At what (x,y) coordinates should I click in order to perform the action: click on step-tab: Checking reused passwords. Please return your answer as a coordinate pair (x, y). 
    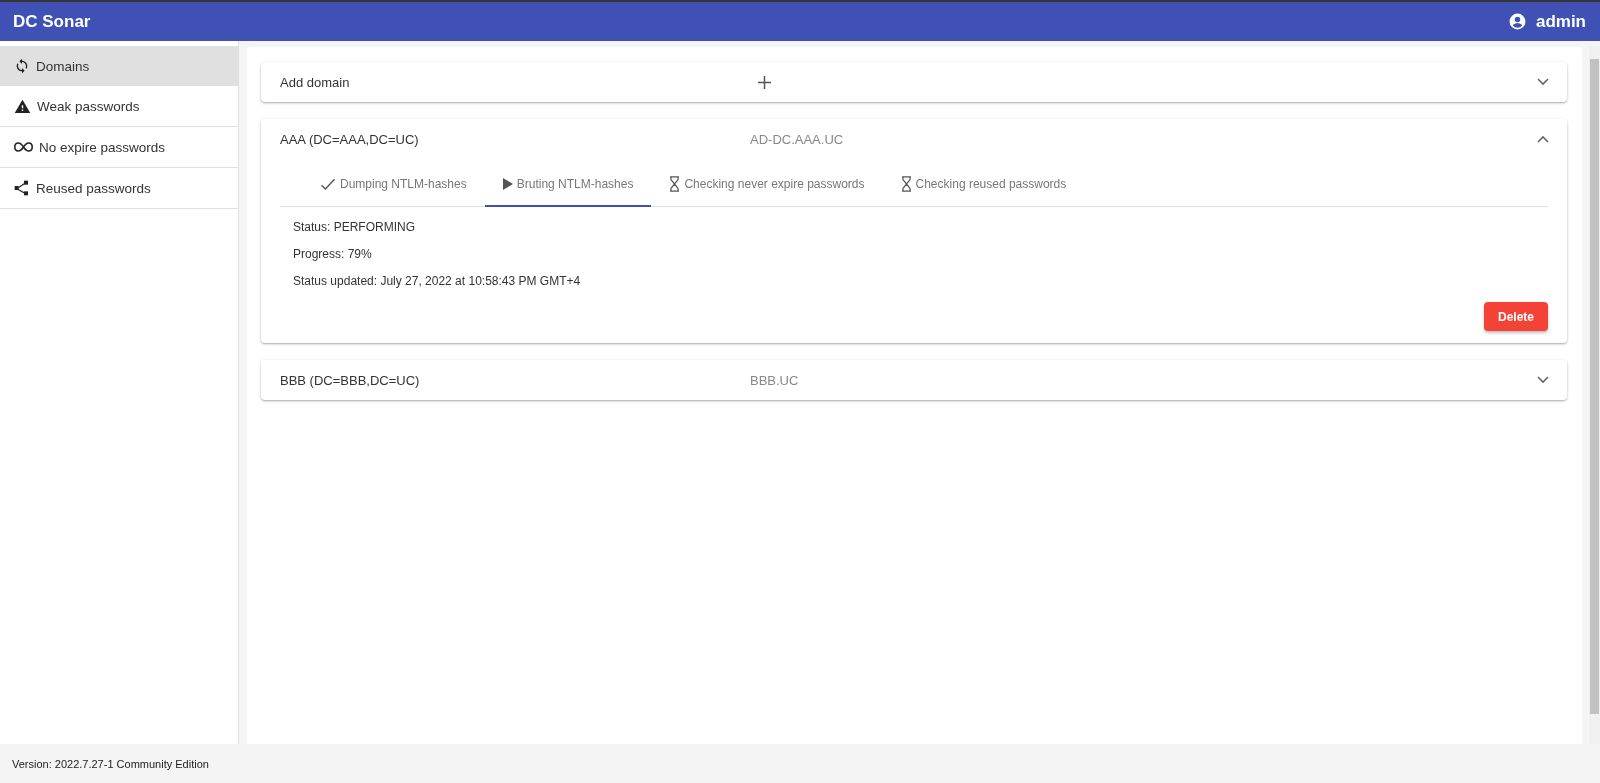
    Looking at the image, I should click on (983, 185).